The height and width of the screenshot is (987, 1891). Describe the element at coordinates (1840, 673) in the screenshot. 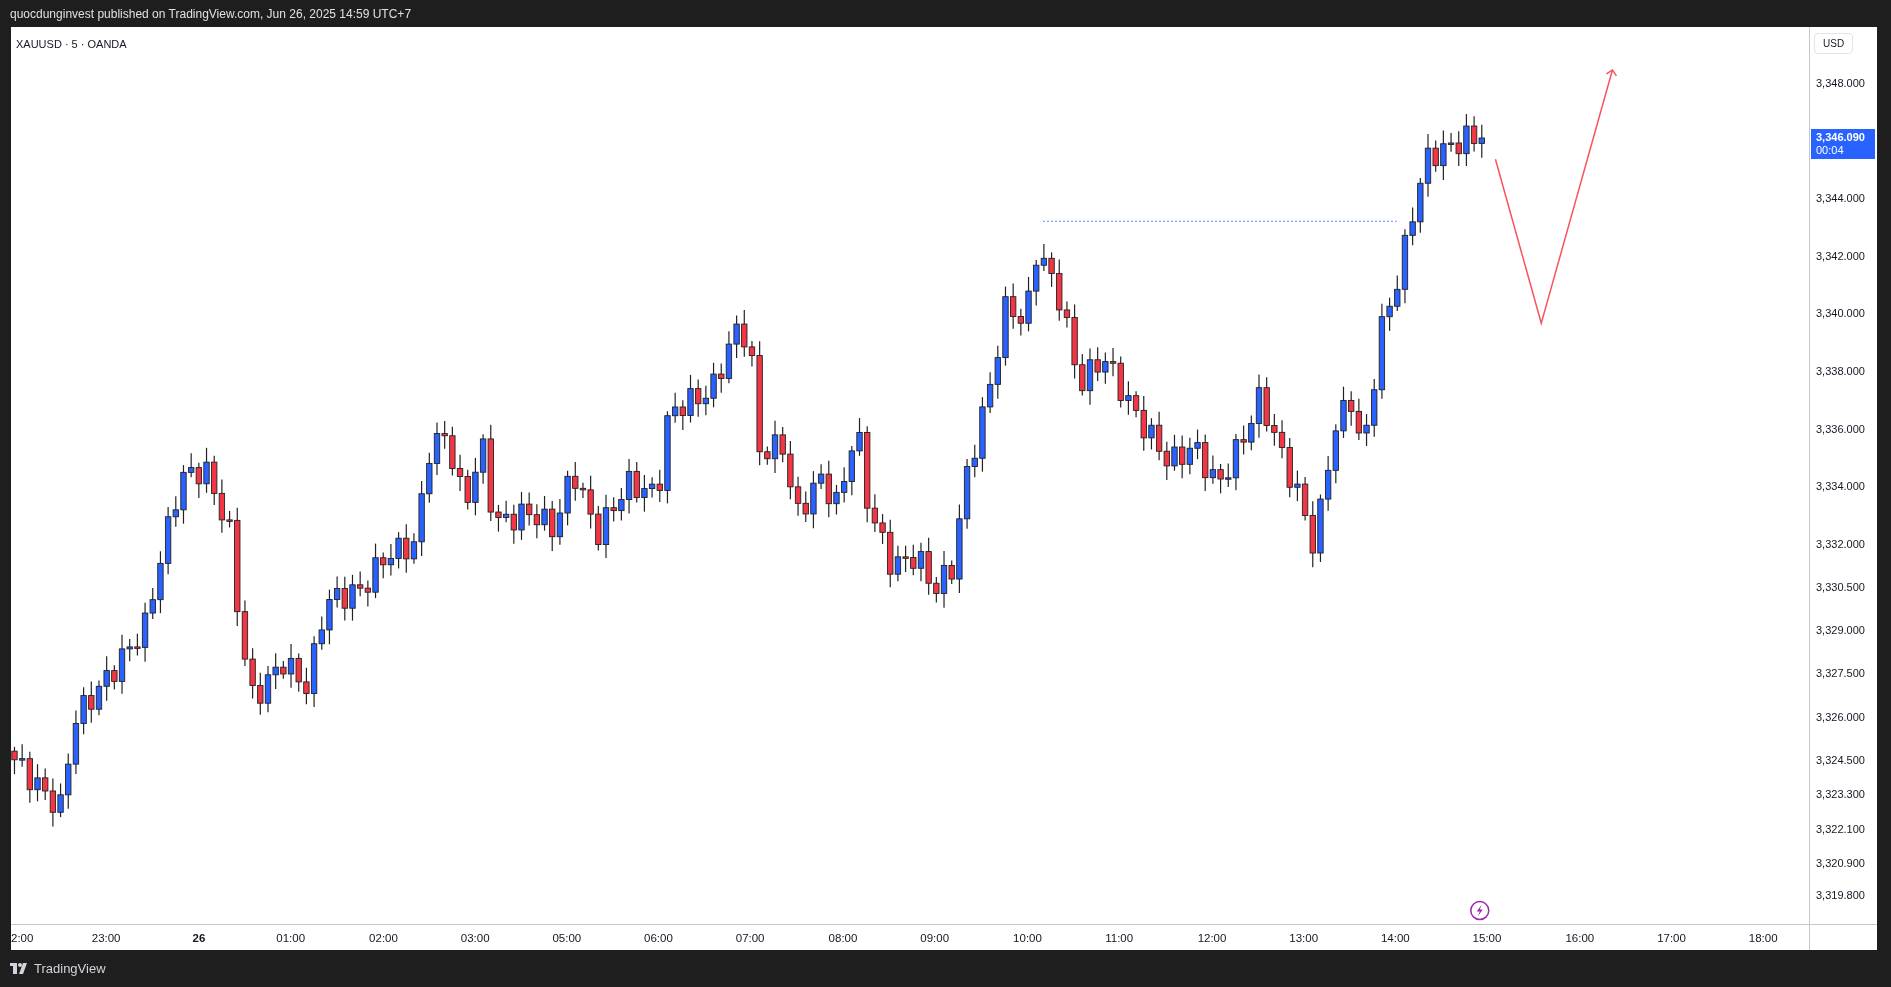

I see `price-label: 3,327.500` at that location.